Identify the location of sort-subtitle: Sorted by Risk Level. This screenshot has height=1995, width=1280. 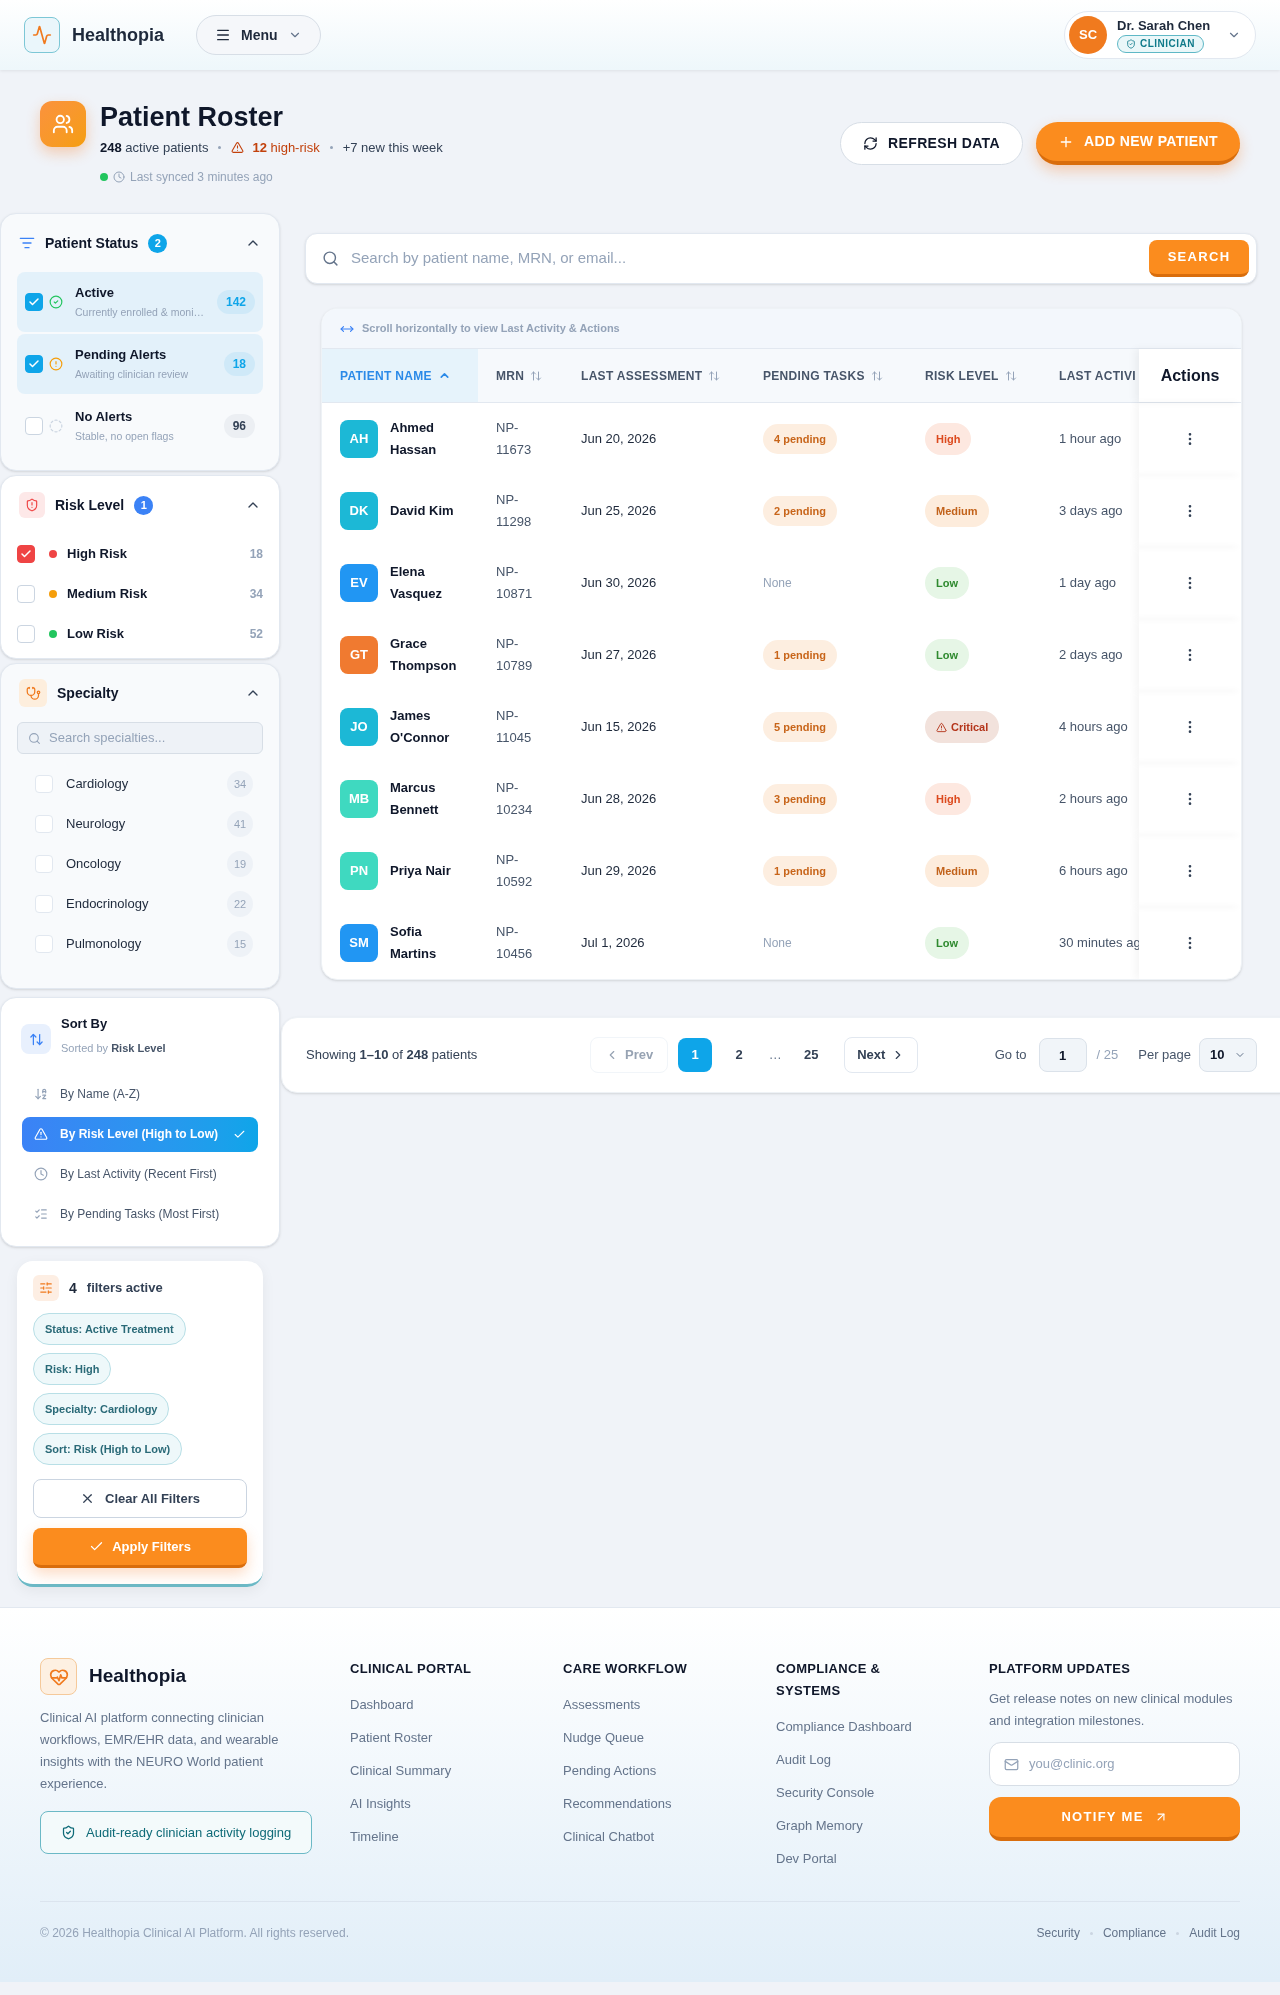
(113, 1048).